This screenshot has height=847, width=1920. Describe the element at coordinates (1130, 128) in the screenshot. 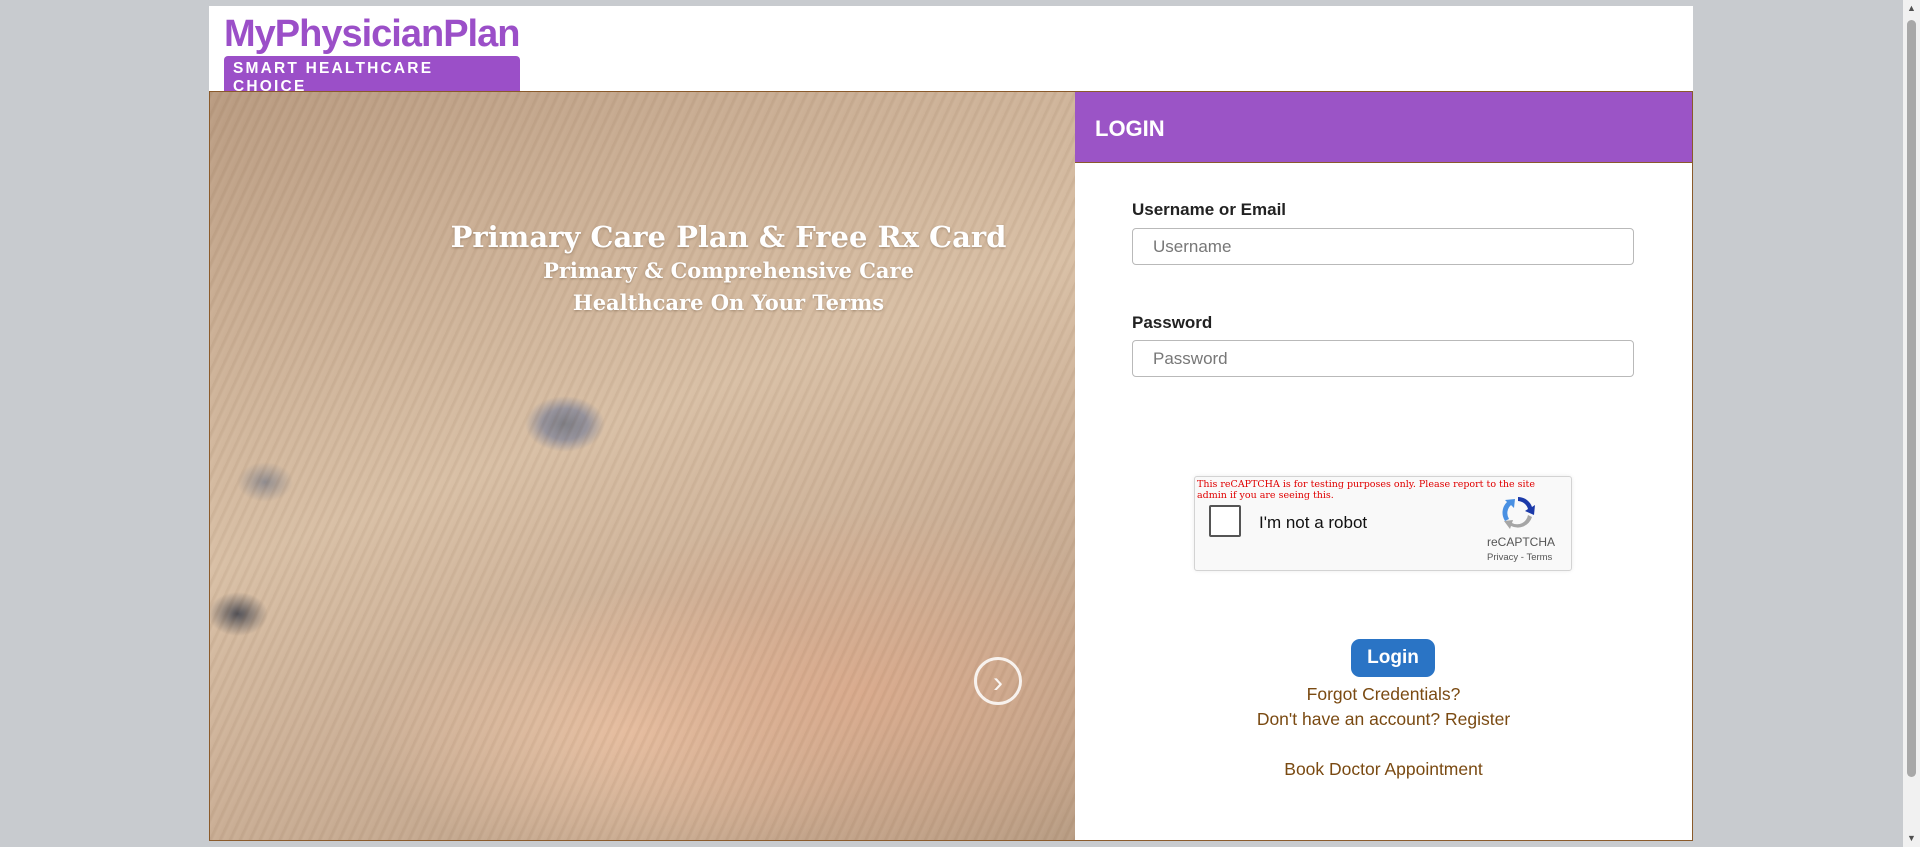

I see `login-title: LOGIN` at that location.